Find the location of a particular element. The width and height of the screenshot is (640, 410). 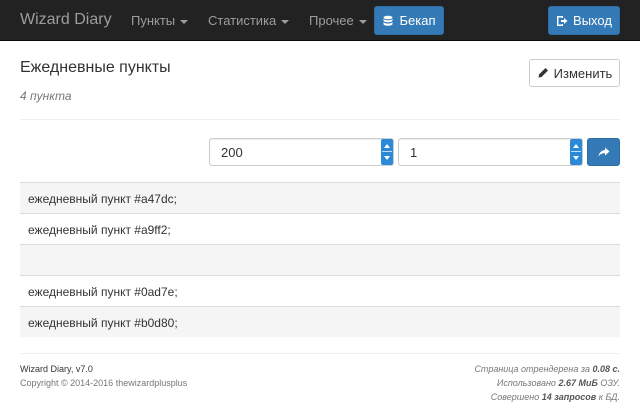

brand-link: Wizard Diary is located at coordinates (66, 20).